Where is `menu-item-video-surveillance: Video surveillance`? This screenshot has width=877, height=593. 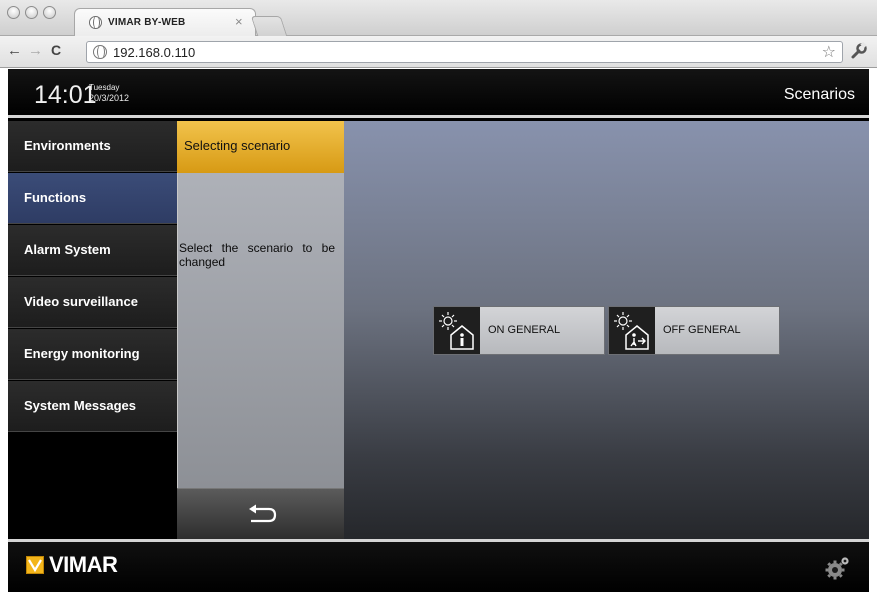
menu-item-video-surveillance: Video surveillance is located at coordinates (92, 302).